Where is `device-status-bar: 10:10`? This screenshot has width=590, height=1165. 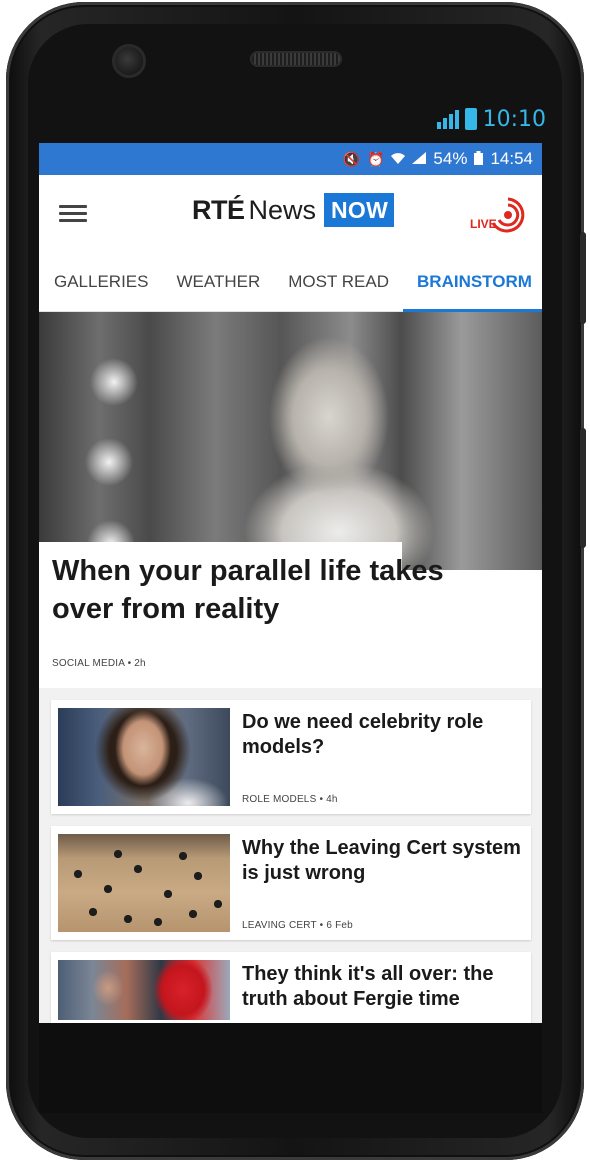
device-status-bar: 10:10 is located at coordinates (453, 119).